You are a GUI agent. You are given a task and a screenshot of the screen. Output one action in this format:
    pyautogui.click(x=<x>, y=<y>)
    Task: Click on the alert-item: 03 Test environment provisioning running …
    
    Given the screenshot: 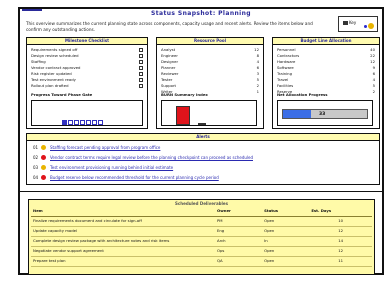 What is the action you would take?
    pyautogui.click(x=103, y=168)
    